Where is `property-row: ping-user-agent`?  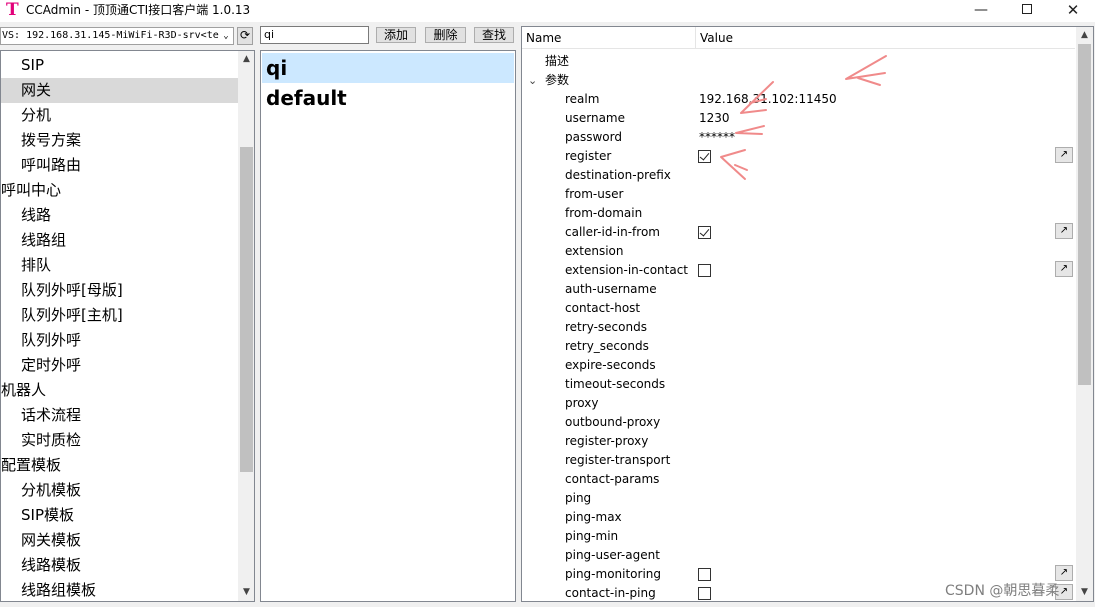 property-row: ping-user-agent is located at coordinates (798, 555).